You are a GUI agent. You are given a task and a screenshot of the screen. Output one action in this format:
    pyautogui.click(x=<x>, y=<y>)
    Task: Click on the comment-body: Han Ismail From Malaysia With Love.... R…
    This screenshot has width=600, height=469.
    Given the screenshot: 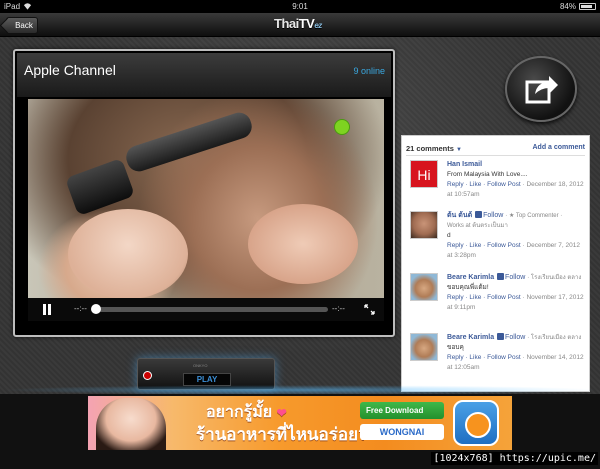 What is the action you would take?
    pyautogui.click(x=517, y=180)
    